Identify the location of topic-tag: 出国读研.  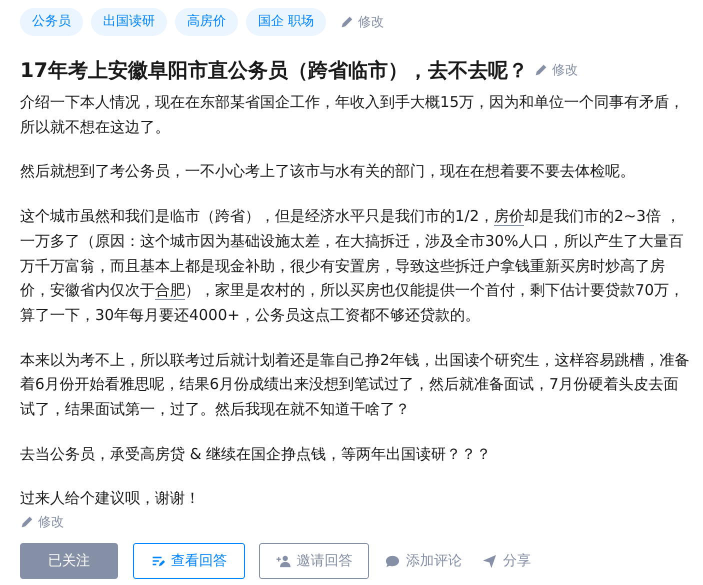
(129, 22).